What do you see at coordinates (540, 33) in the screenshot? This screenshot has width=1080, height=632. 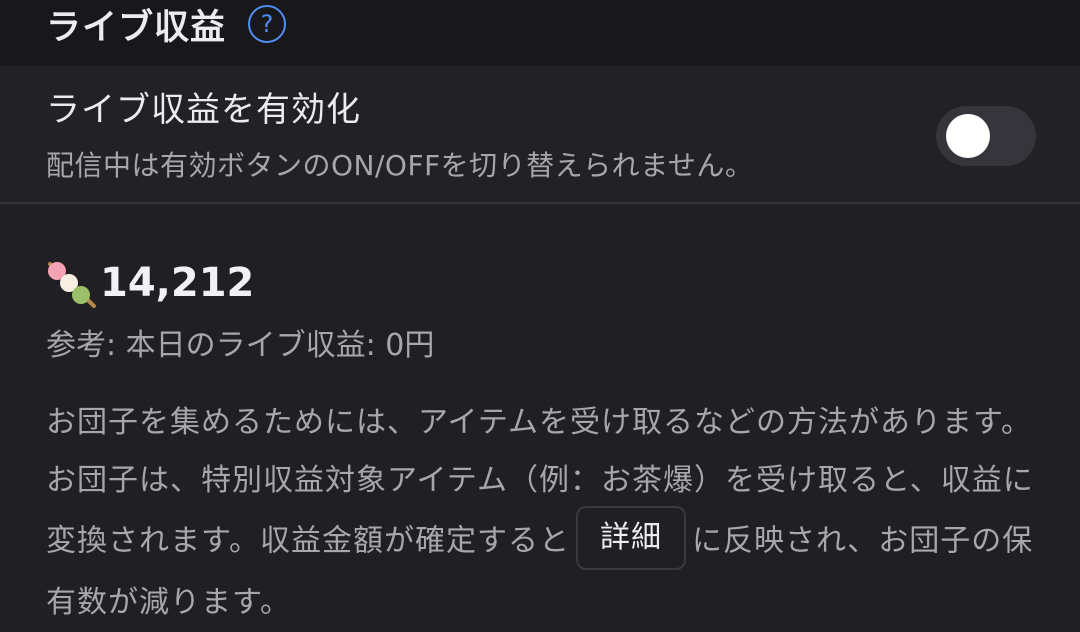 I see `section-header: ライブ収益 ?` at bounding box center [540, 33].